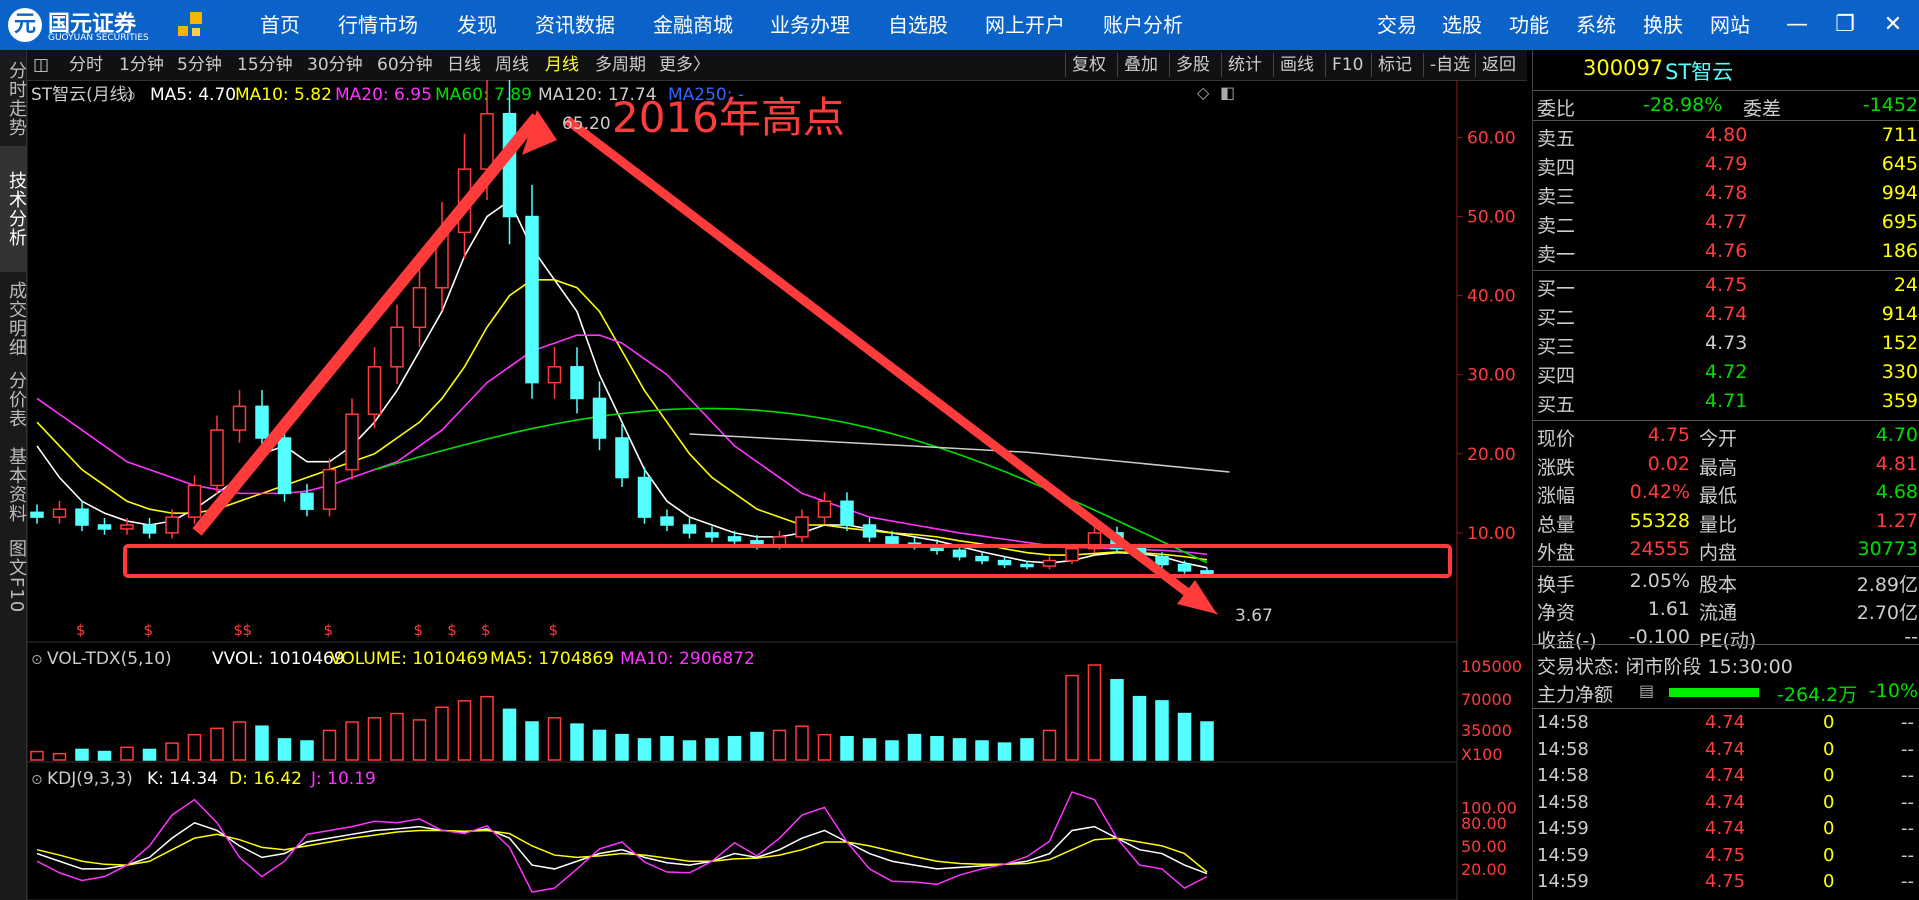 Image resolution: width=1919 pixels, height=900 pixels. Describe the element at coordinates (1659, 581) in the screenshot. I see `info-value: 2.05%` at that location.